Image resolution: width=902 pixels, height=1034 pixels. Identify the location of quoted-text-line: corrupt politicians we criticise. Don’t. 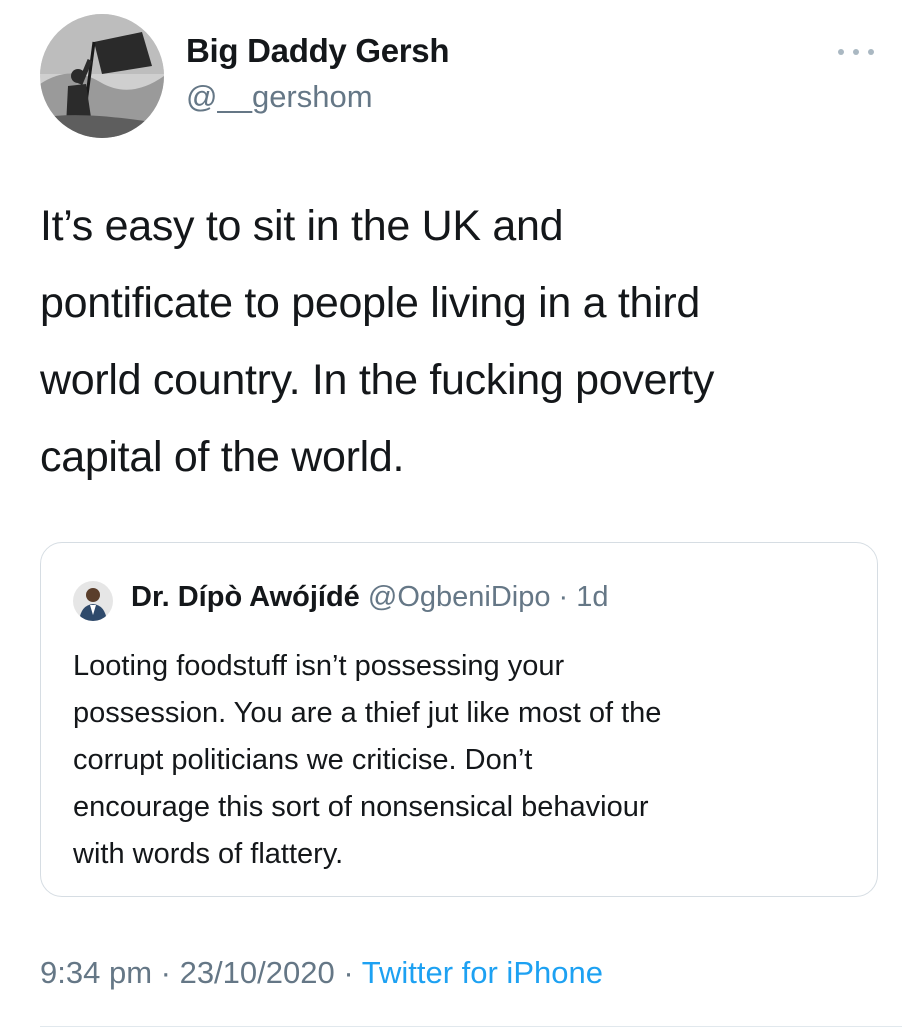
(303, 760).